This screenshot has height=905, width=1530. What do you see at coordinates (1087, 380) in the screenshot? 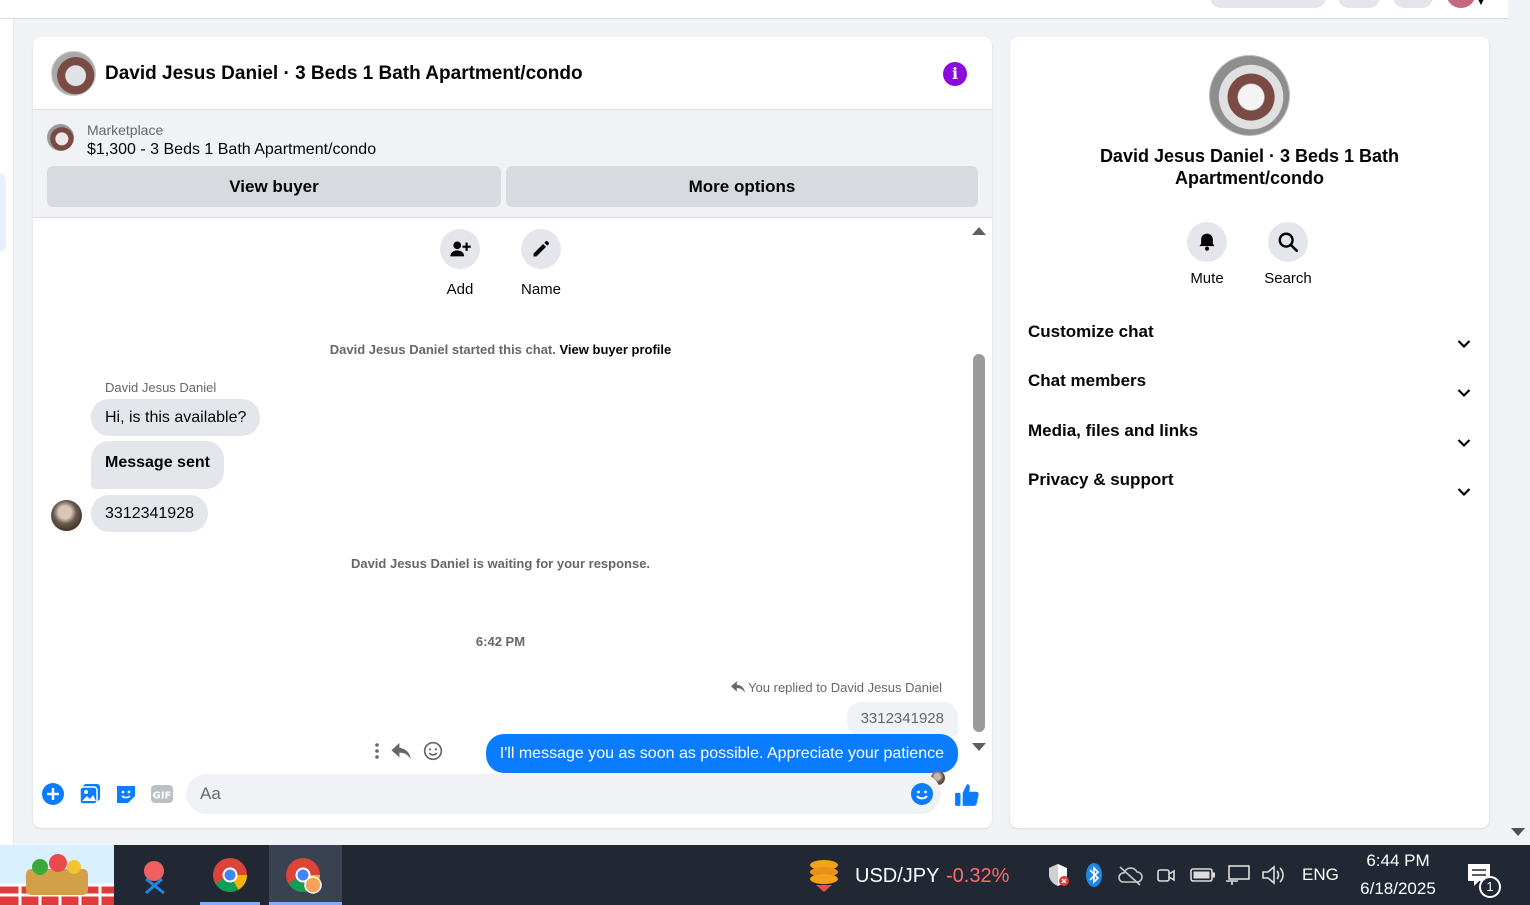
I see `section-label: Chat members` at bounding box center [1087, 380].